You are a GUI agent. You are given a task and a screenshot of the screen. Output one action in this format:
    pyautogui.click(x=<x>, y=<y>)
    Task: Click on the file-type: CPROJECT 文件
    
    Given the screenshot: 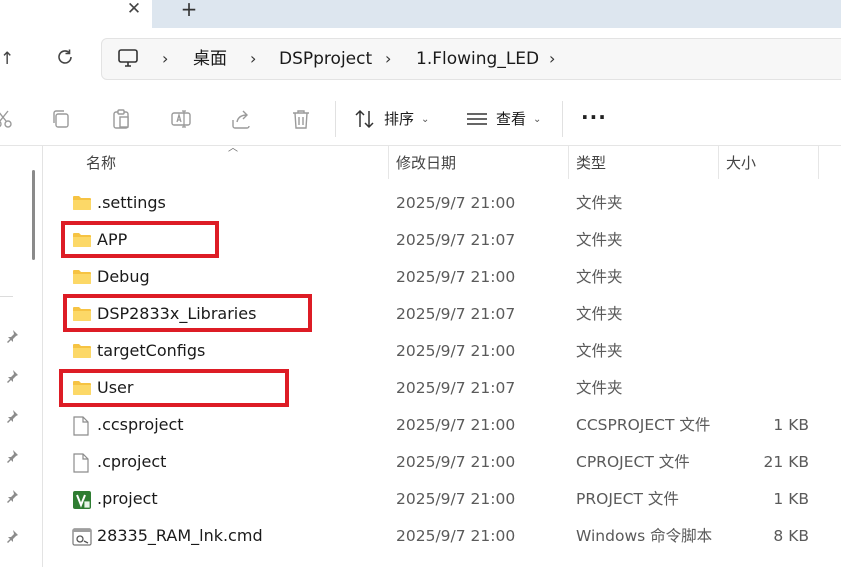 What is the action you would take?
    pyautogui.click(x=633, y=462)
    